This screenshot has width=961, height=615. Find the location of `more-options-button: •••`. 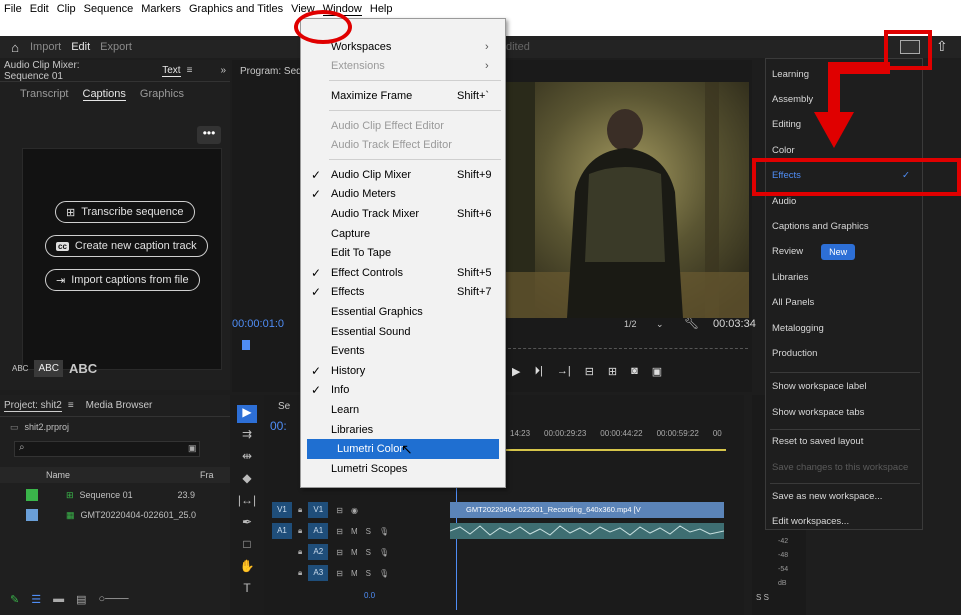

more-options-button: ••• is located at coordinates (209, 135).